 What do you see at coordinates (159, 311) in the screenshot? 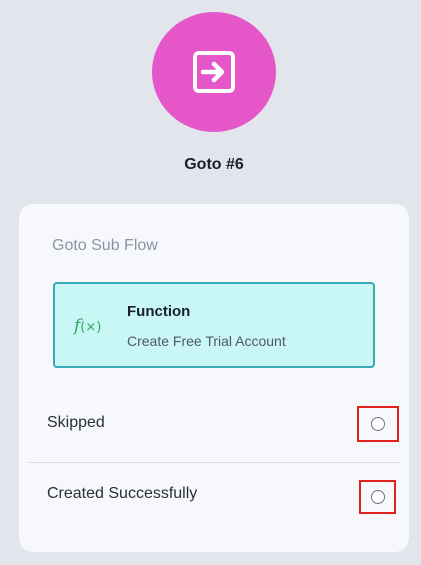
I see `function-title: Function` at bounding box center [159, 311].